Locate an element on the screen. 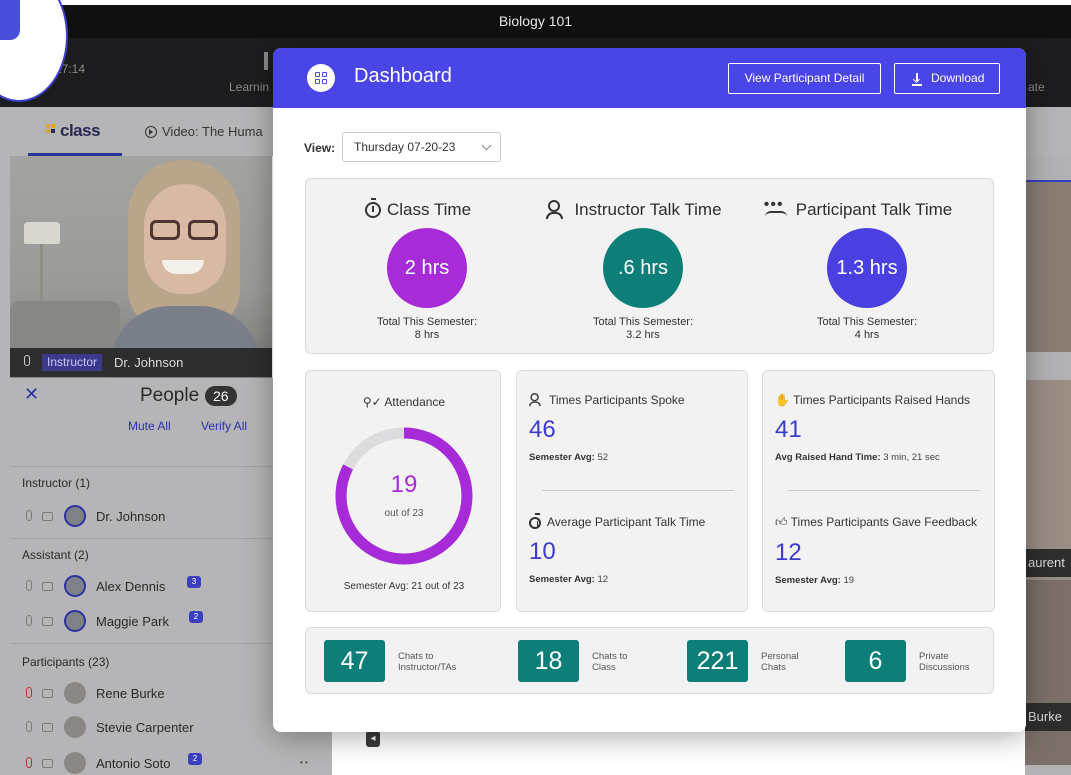  learning-label: Learnin is located at coordinates (249, 87).